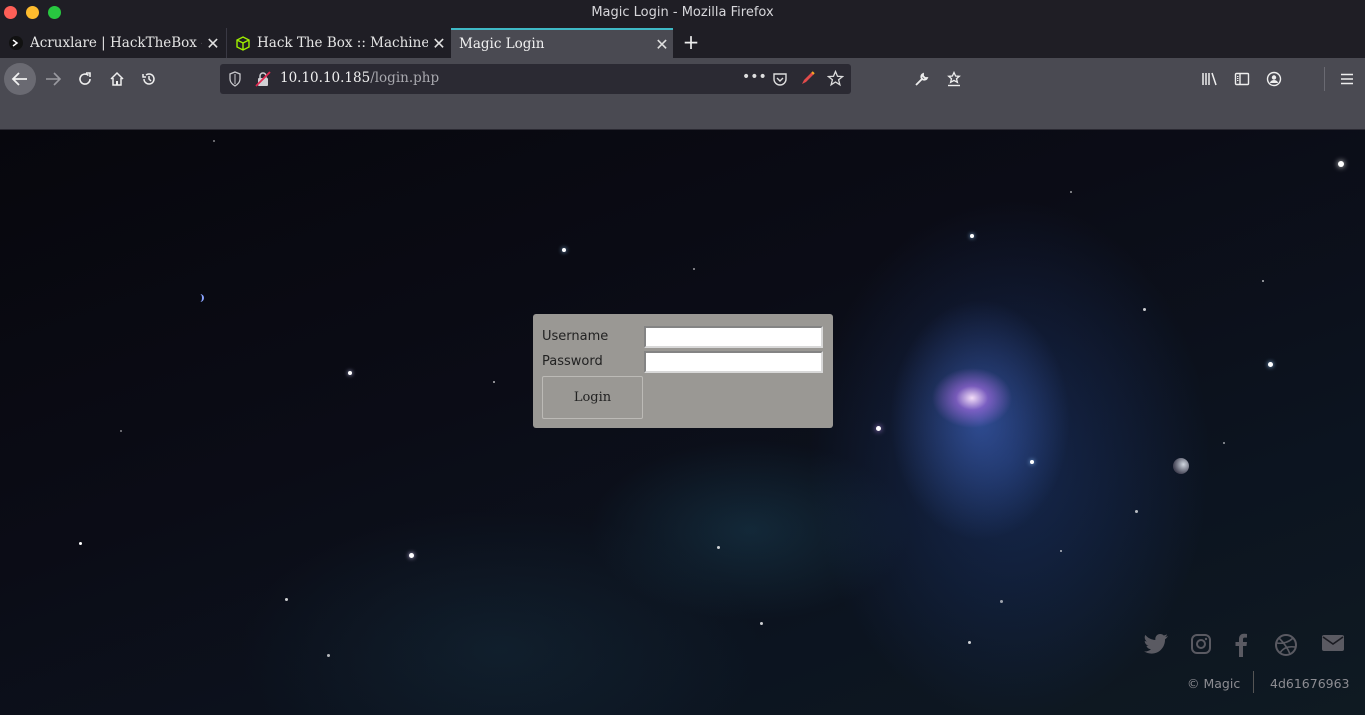 This screenshot has height=715, width=1365. What do you see at coordinates (342, 43) in the screenshot?
I see `tab-label: Hack The Box :: Machines` at bounding box center [342, 43].